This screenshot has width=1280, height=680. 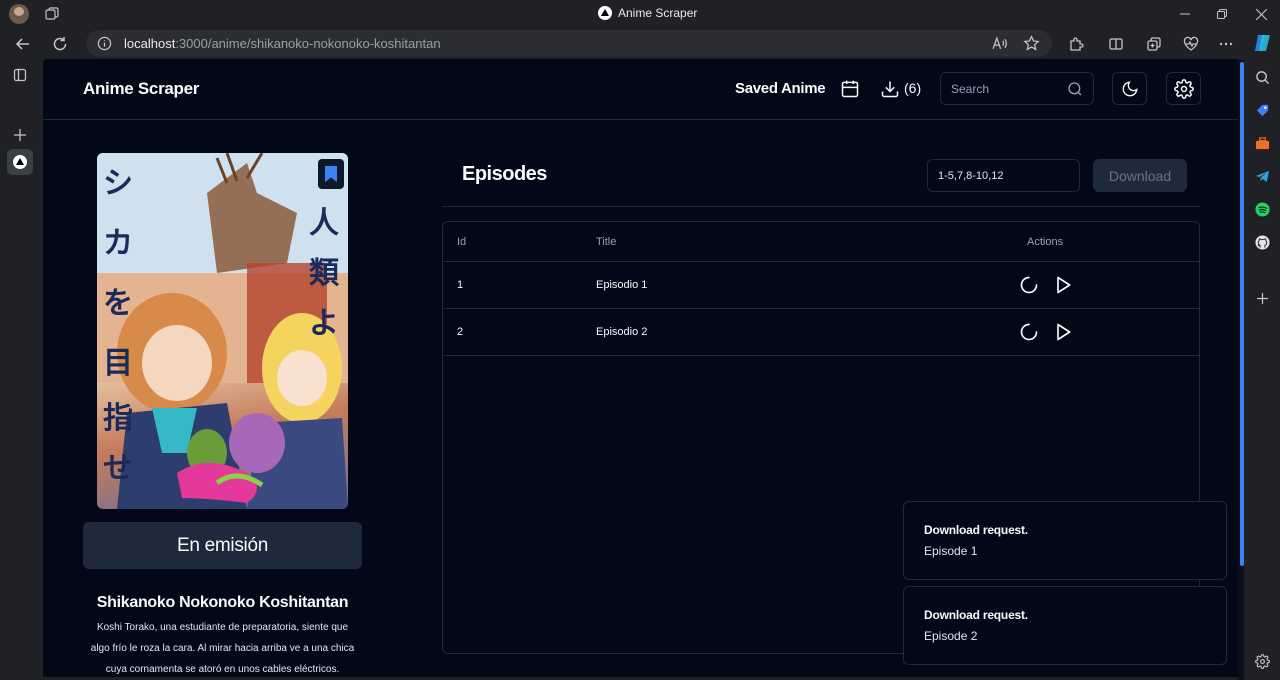 I want to click on collections-button, so click(x=1154, y=44).